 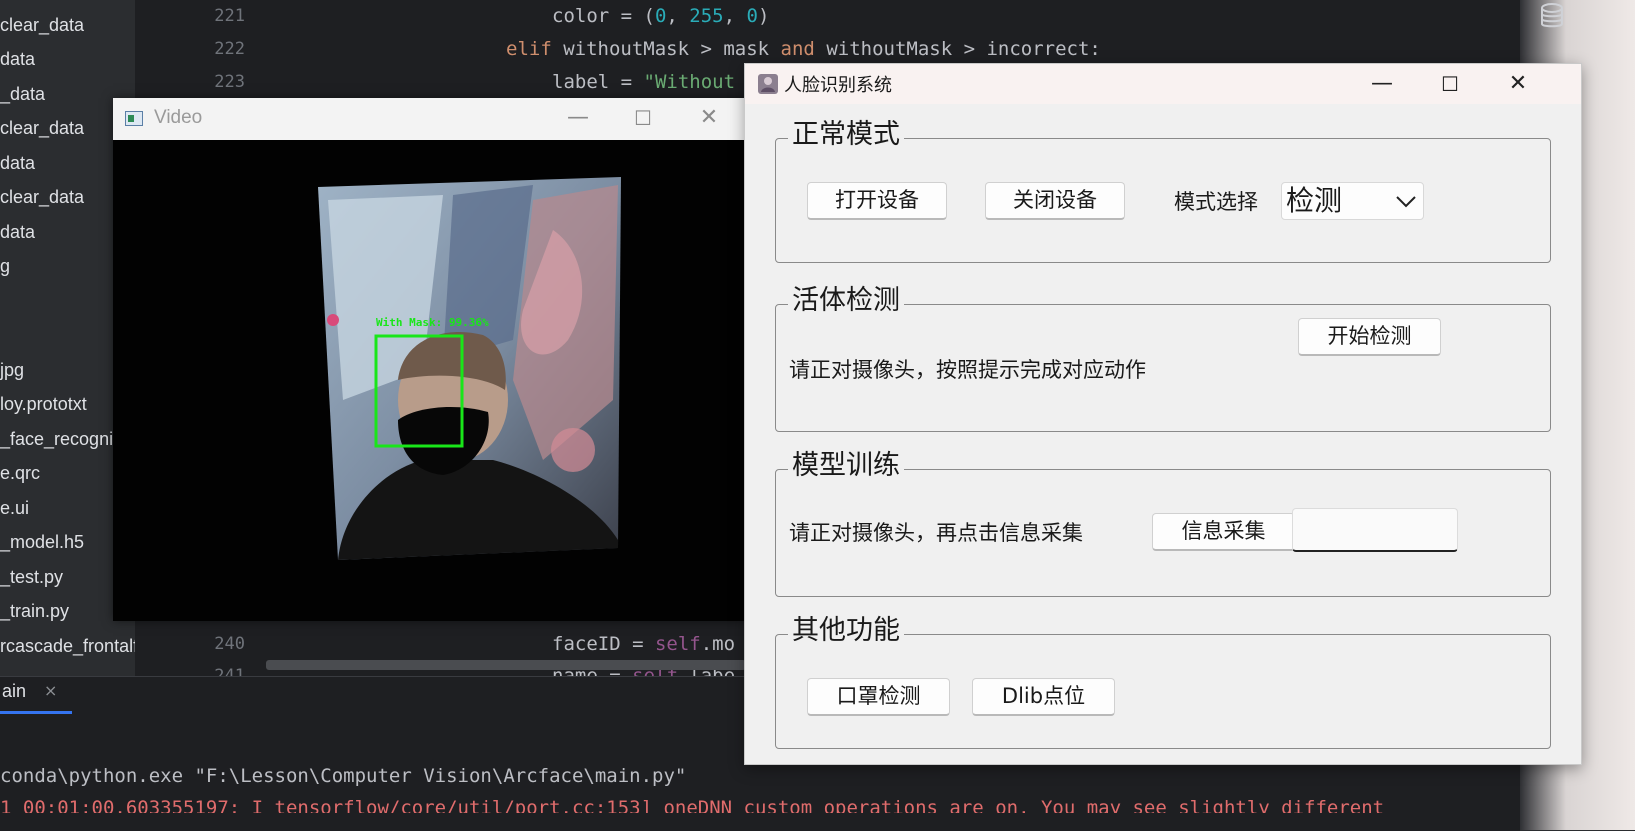 What do you see at coordinates (846, 631) in the screenshot?
I see `other-functions-title: 其他功能` at bounding box center [846, 631].